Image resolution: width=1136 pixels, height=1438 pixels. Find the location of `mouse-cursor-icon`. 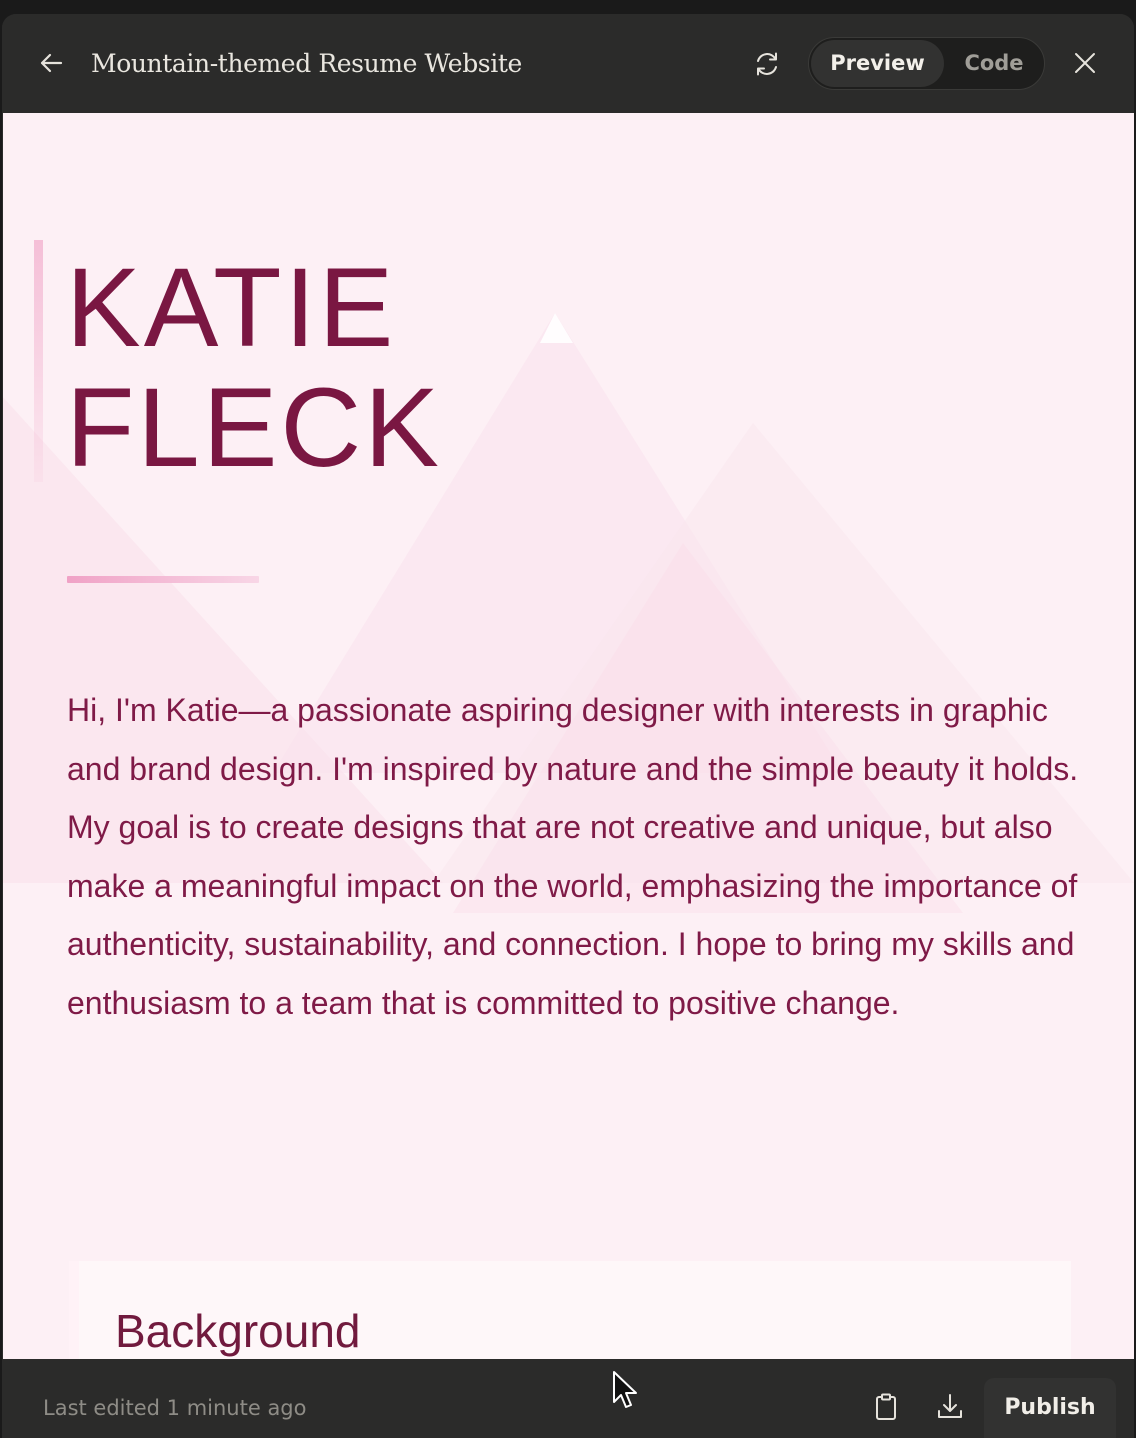

mouse-cursor-icon is located at coordinates (625, 1389).